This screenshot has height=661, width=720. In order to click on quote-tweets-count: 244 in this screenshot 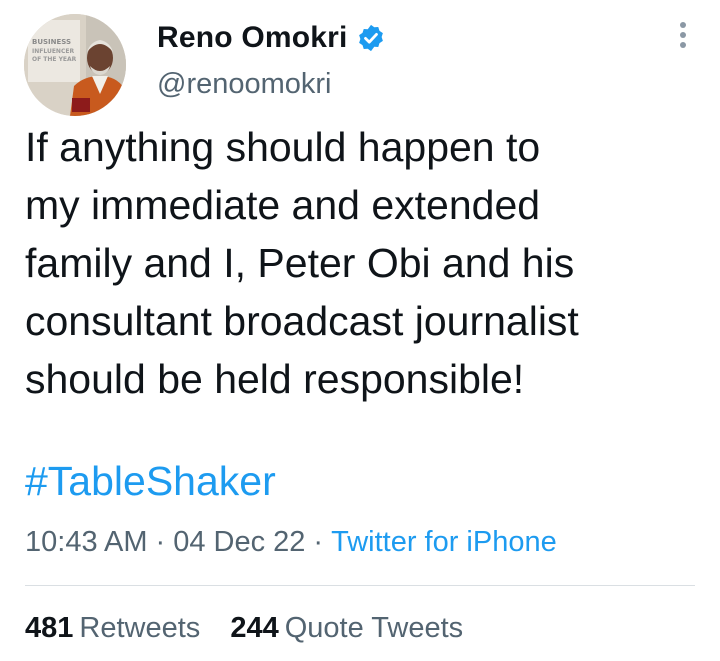, I will do `click(254, 628)`.